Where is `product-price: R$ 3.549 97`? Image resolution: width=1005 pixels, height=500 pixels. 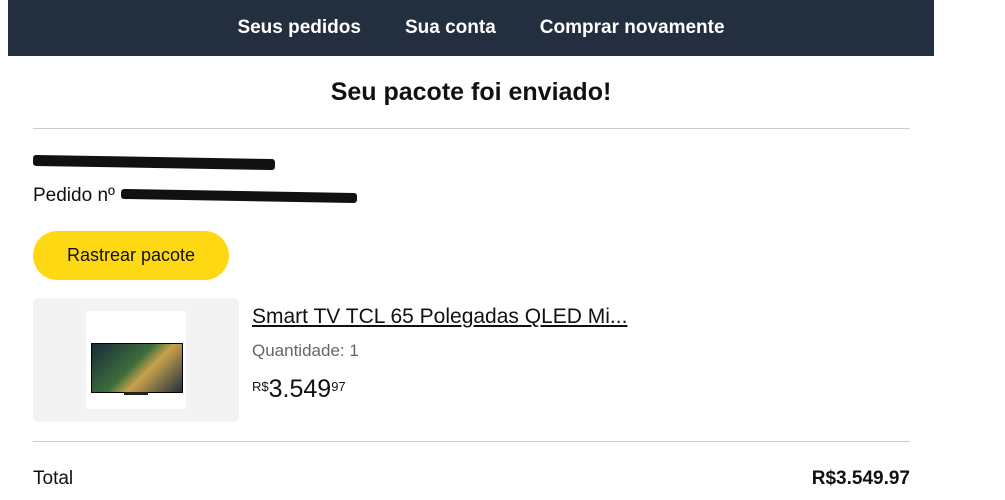 product-price: R$ 3.549 97 is located at coordinates (299, 389).